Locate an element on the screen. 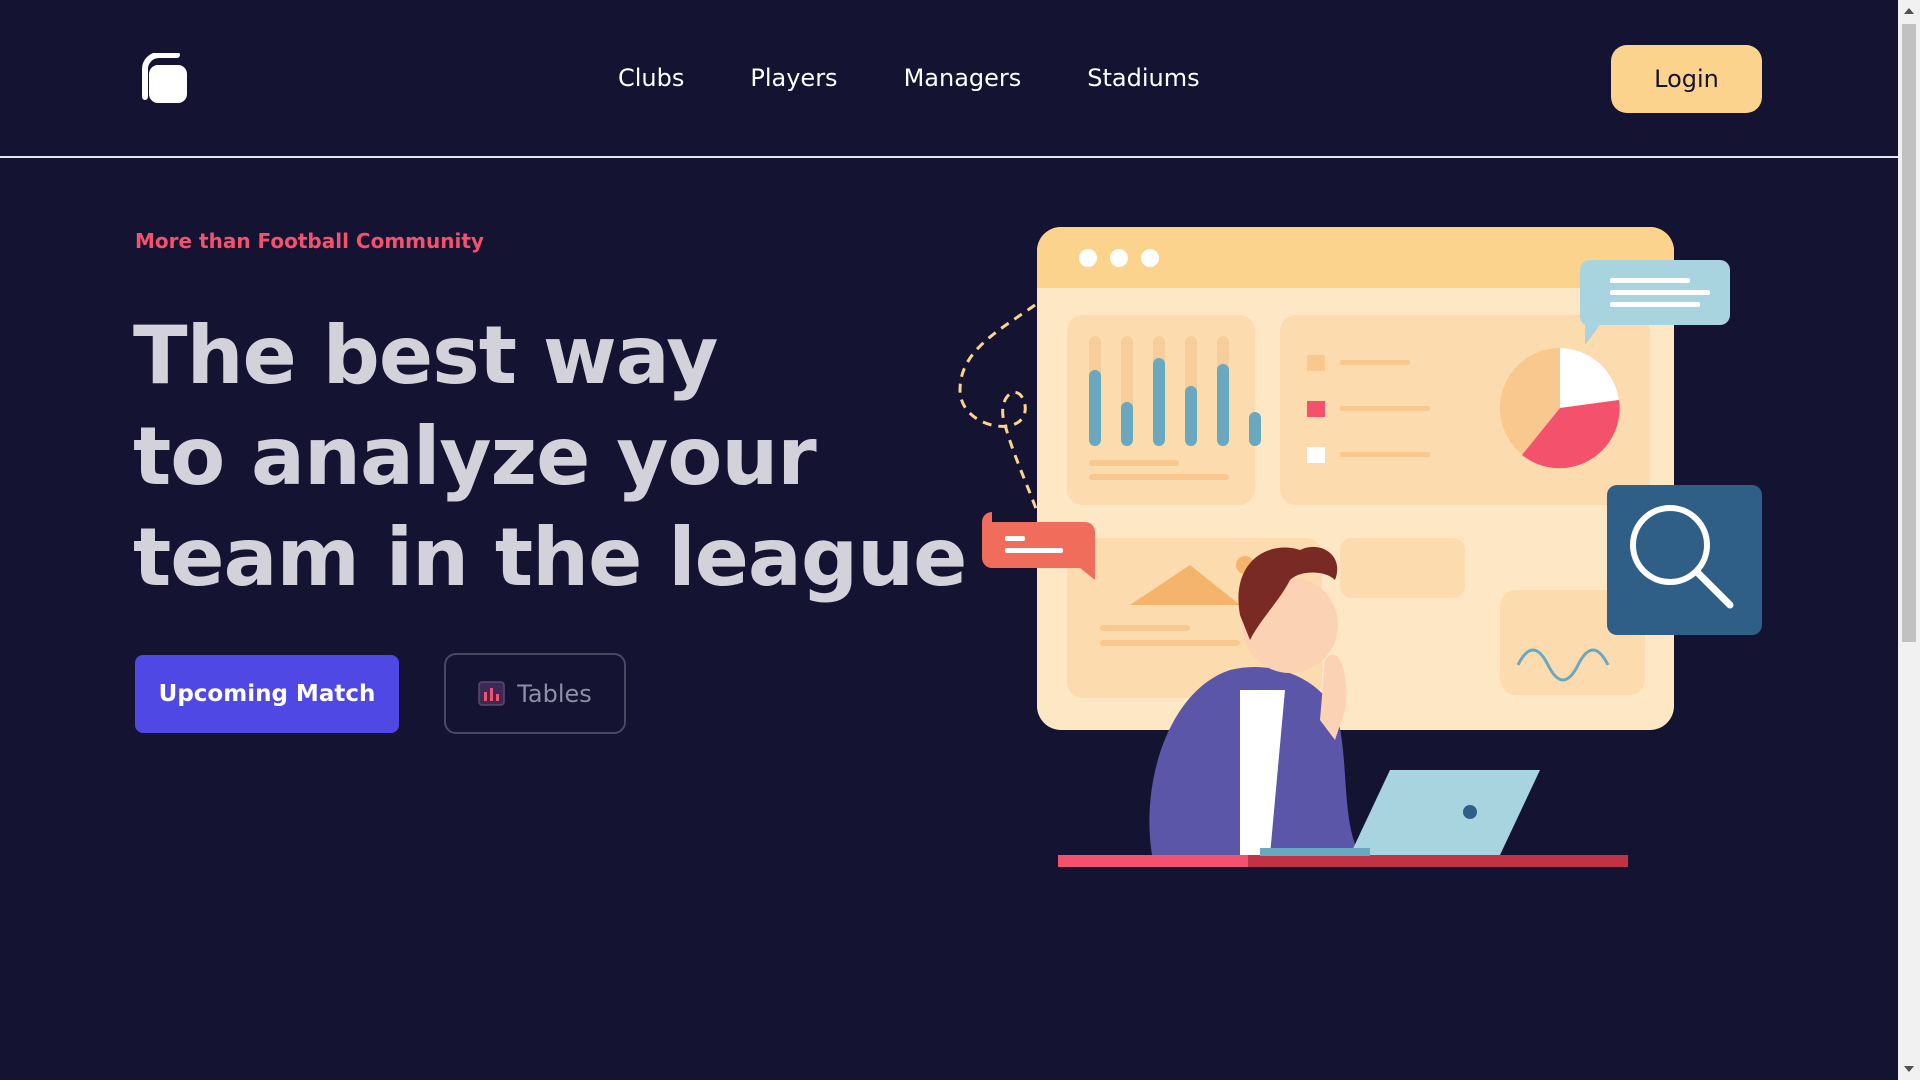 The width and height of the screenshot is (1920, 1080). nav-link-players: Players is located at coordinates (793, 78).